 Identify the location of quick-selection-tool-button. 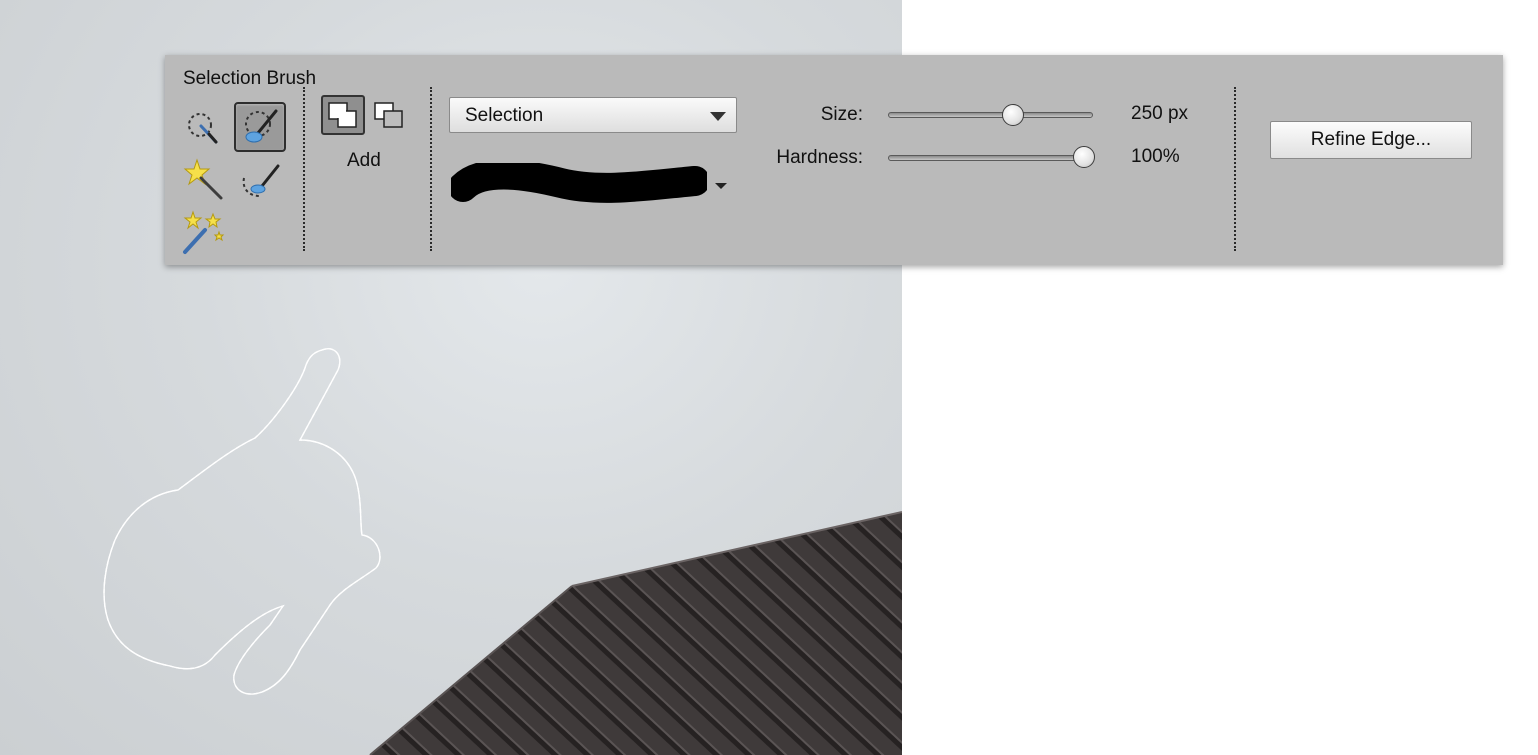
(203, 128).